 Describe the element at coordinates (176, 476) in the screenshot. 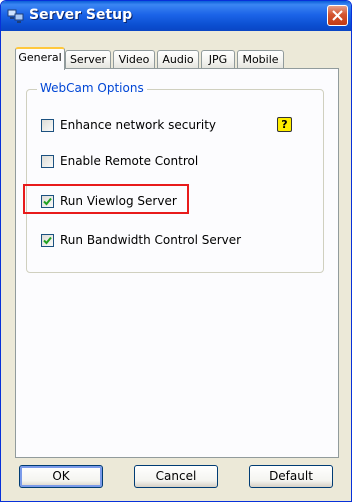

I see `cancel-button: Cancel` at that location.